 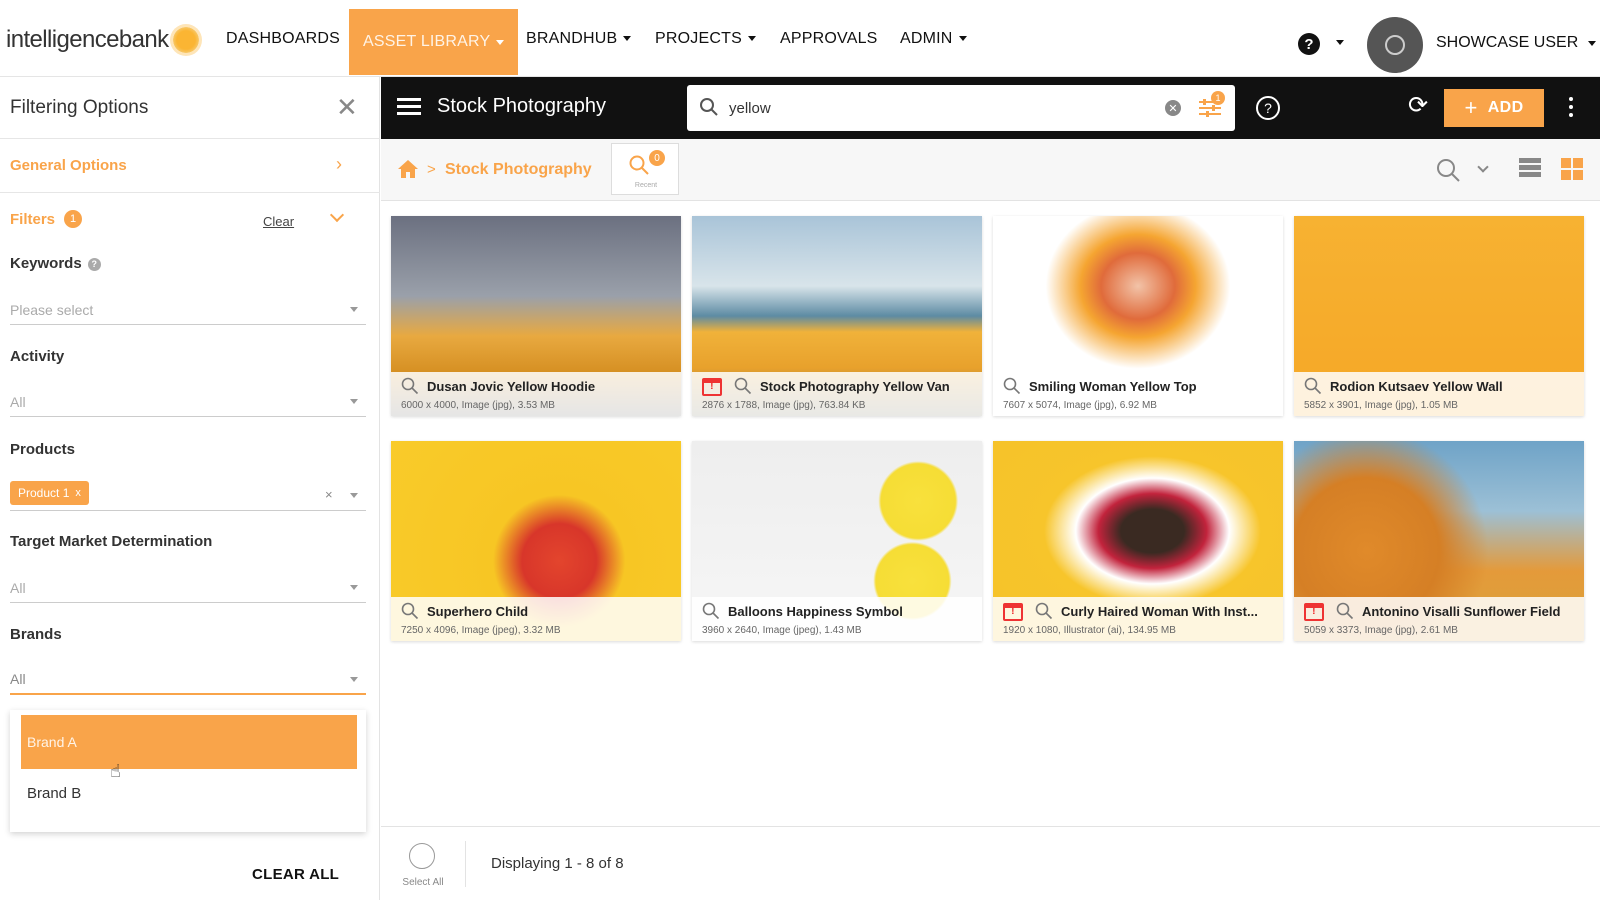 I want to click on nav-approvals: APPROVALS, so click(x=829, y=38).